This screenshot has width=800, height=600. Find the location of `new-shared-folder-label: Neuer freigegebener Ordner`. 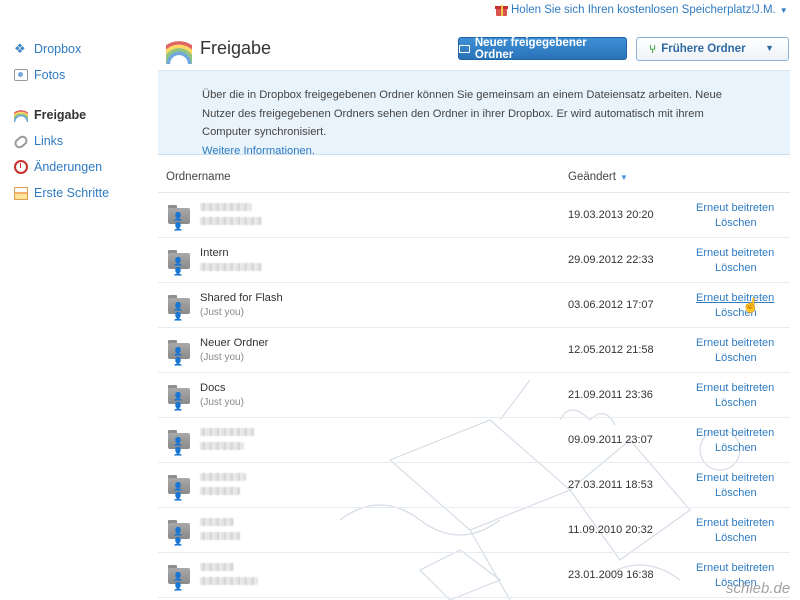

new-shared-folder-label: Neuer freigegebener Ordner is located at coordinates (530, 48).